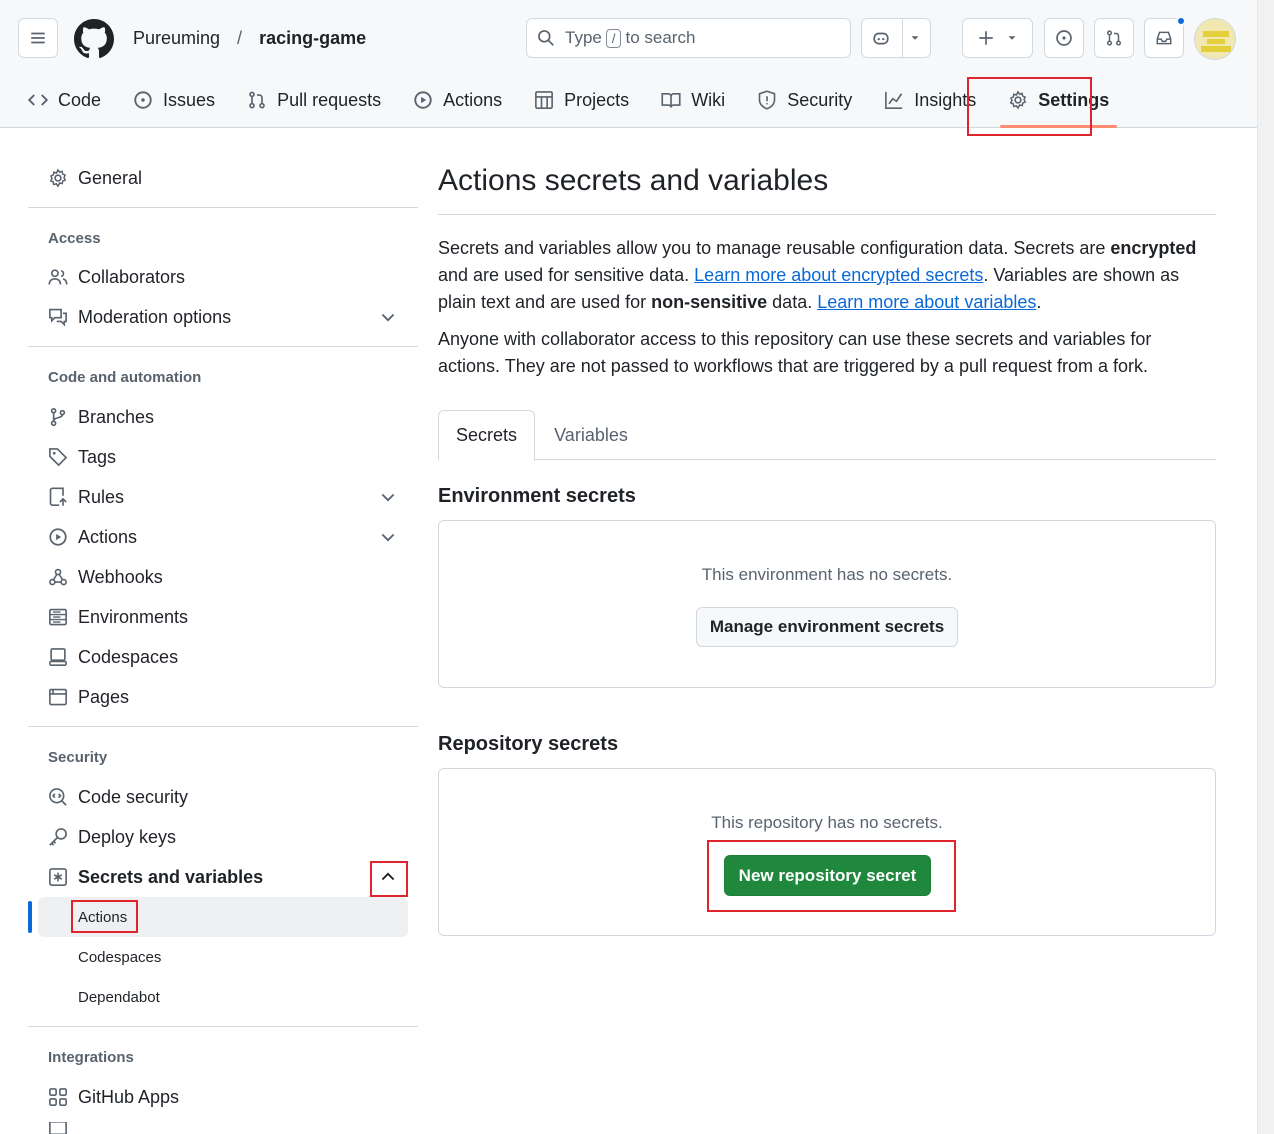  I want to click on sidebar-subitem-actions: Actions, so click(102, 917).